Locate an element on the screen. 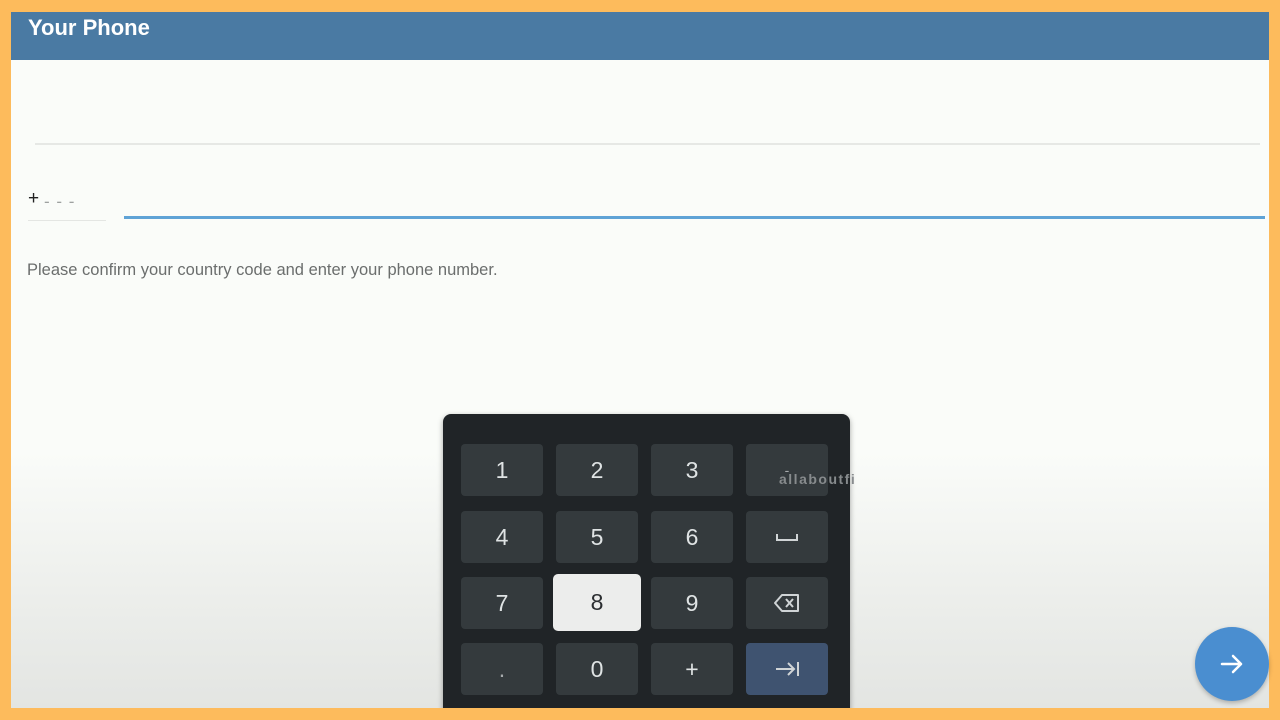 The width and height of the screenshot is (1280, 720). country-code-placeholder: - - - is located at coordinates (60, 201).